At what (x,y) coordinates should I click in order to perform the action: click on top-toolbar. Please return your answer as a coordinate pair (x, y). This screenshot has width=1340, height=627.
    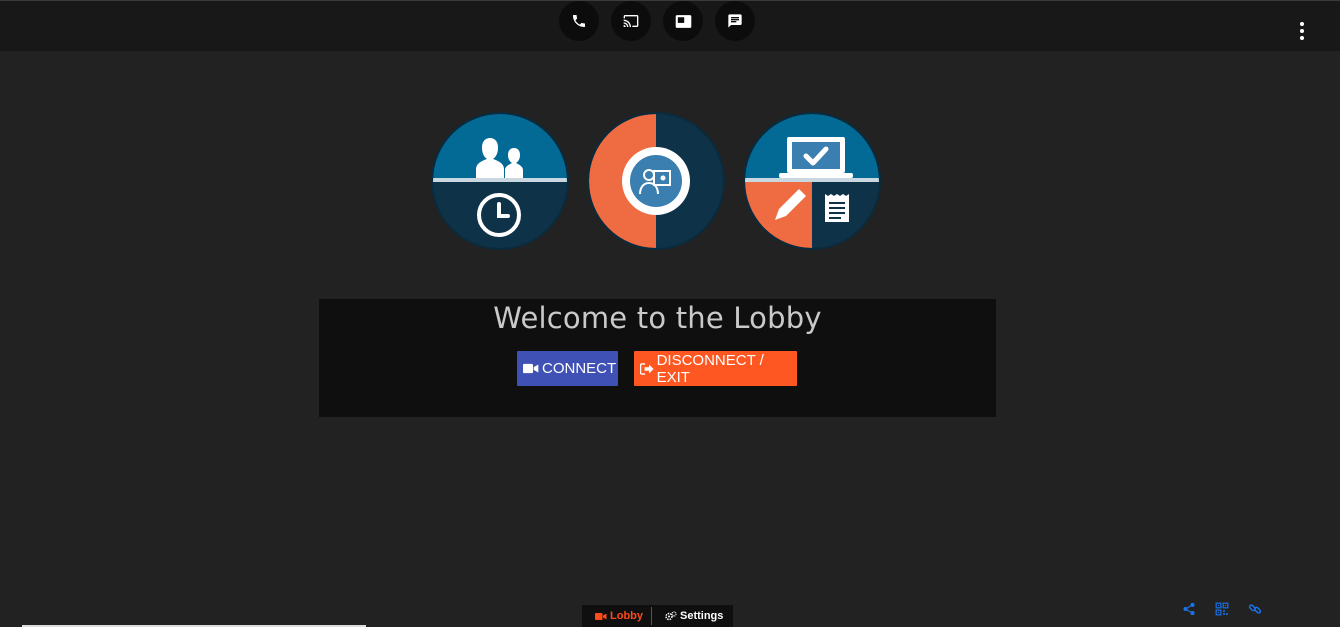
    Looking at the image, I should click on (670, 25).